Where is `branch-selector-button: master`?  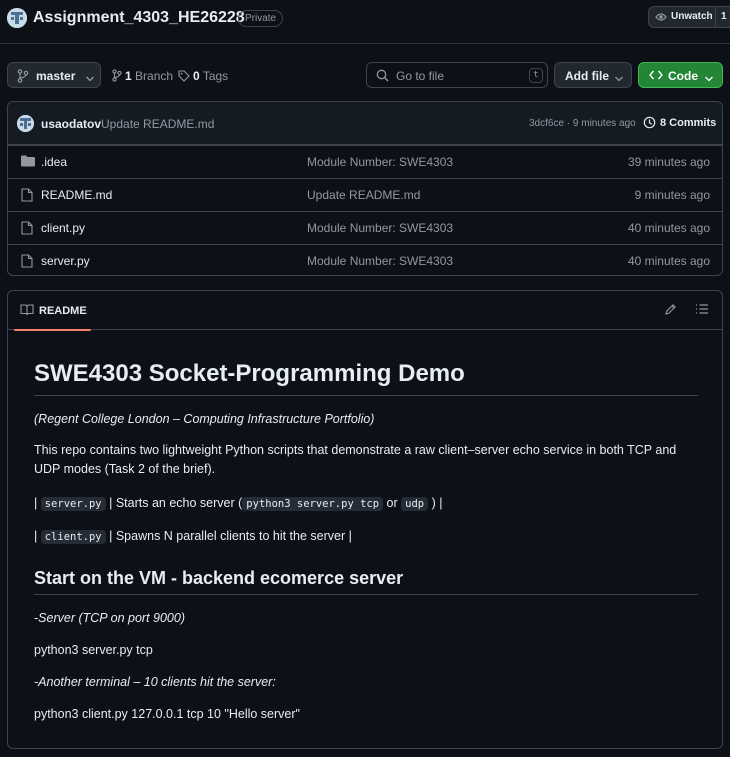
branch-selector-button: master is located at coordinates (54, 75).